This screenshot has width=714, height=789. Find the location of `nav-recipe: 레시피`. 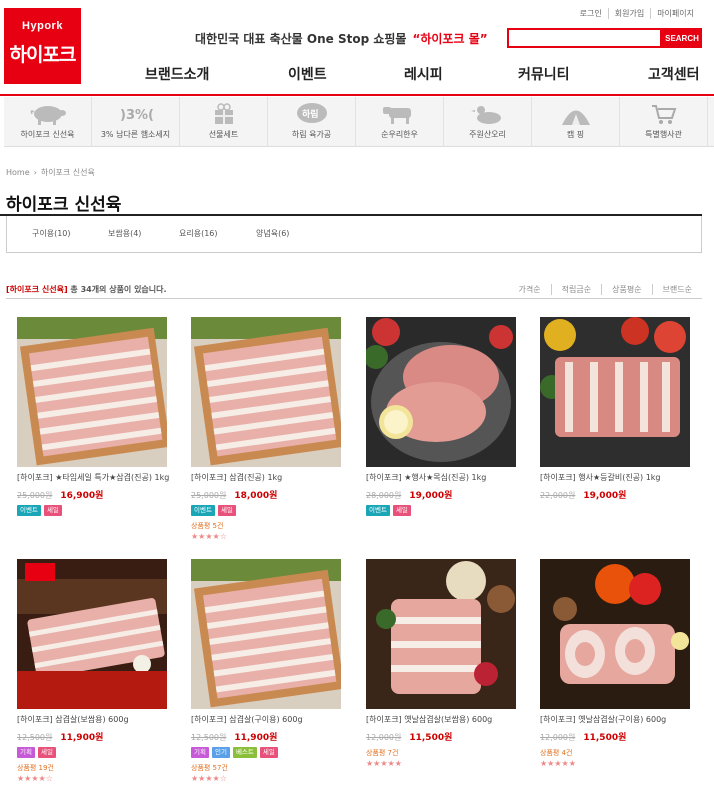

nav-recipe: 레시피 is located at coordinates (423, 74).